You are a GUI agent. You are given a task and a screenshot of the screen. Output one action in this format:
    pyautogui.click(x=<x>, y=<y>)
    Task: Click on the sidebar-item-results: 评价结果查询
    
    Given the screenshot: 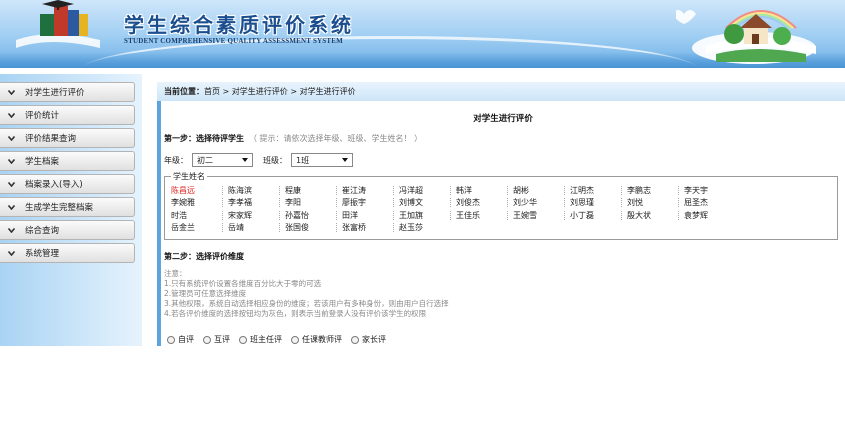 What is the action you would take?
    pyautogui.click(x=67, y=138)
    